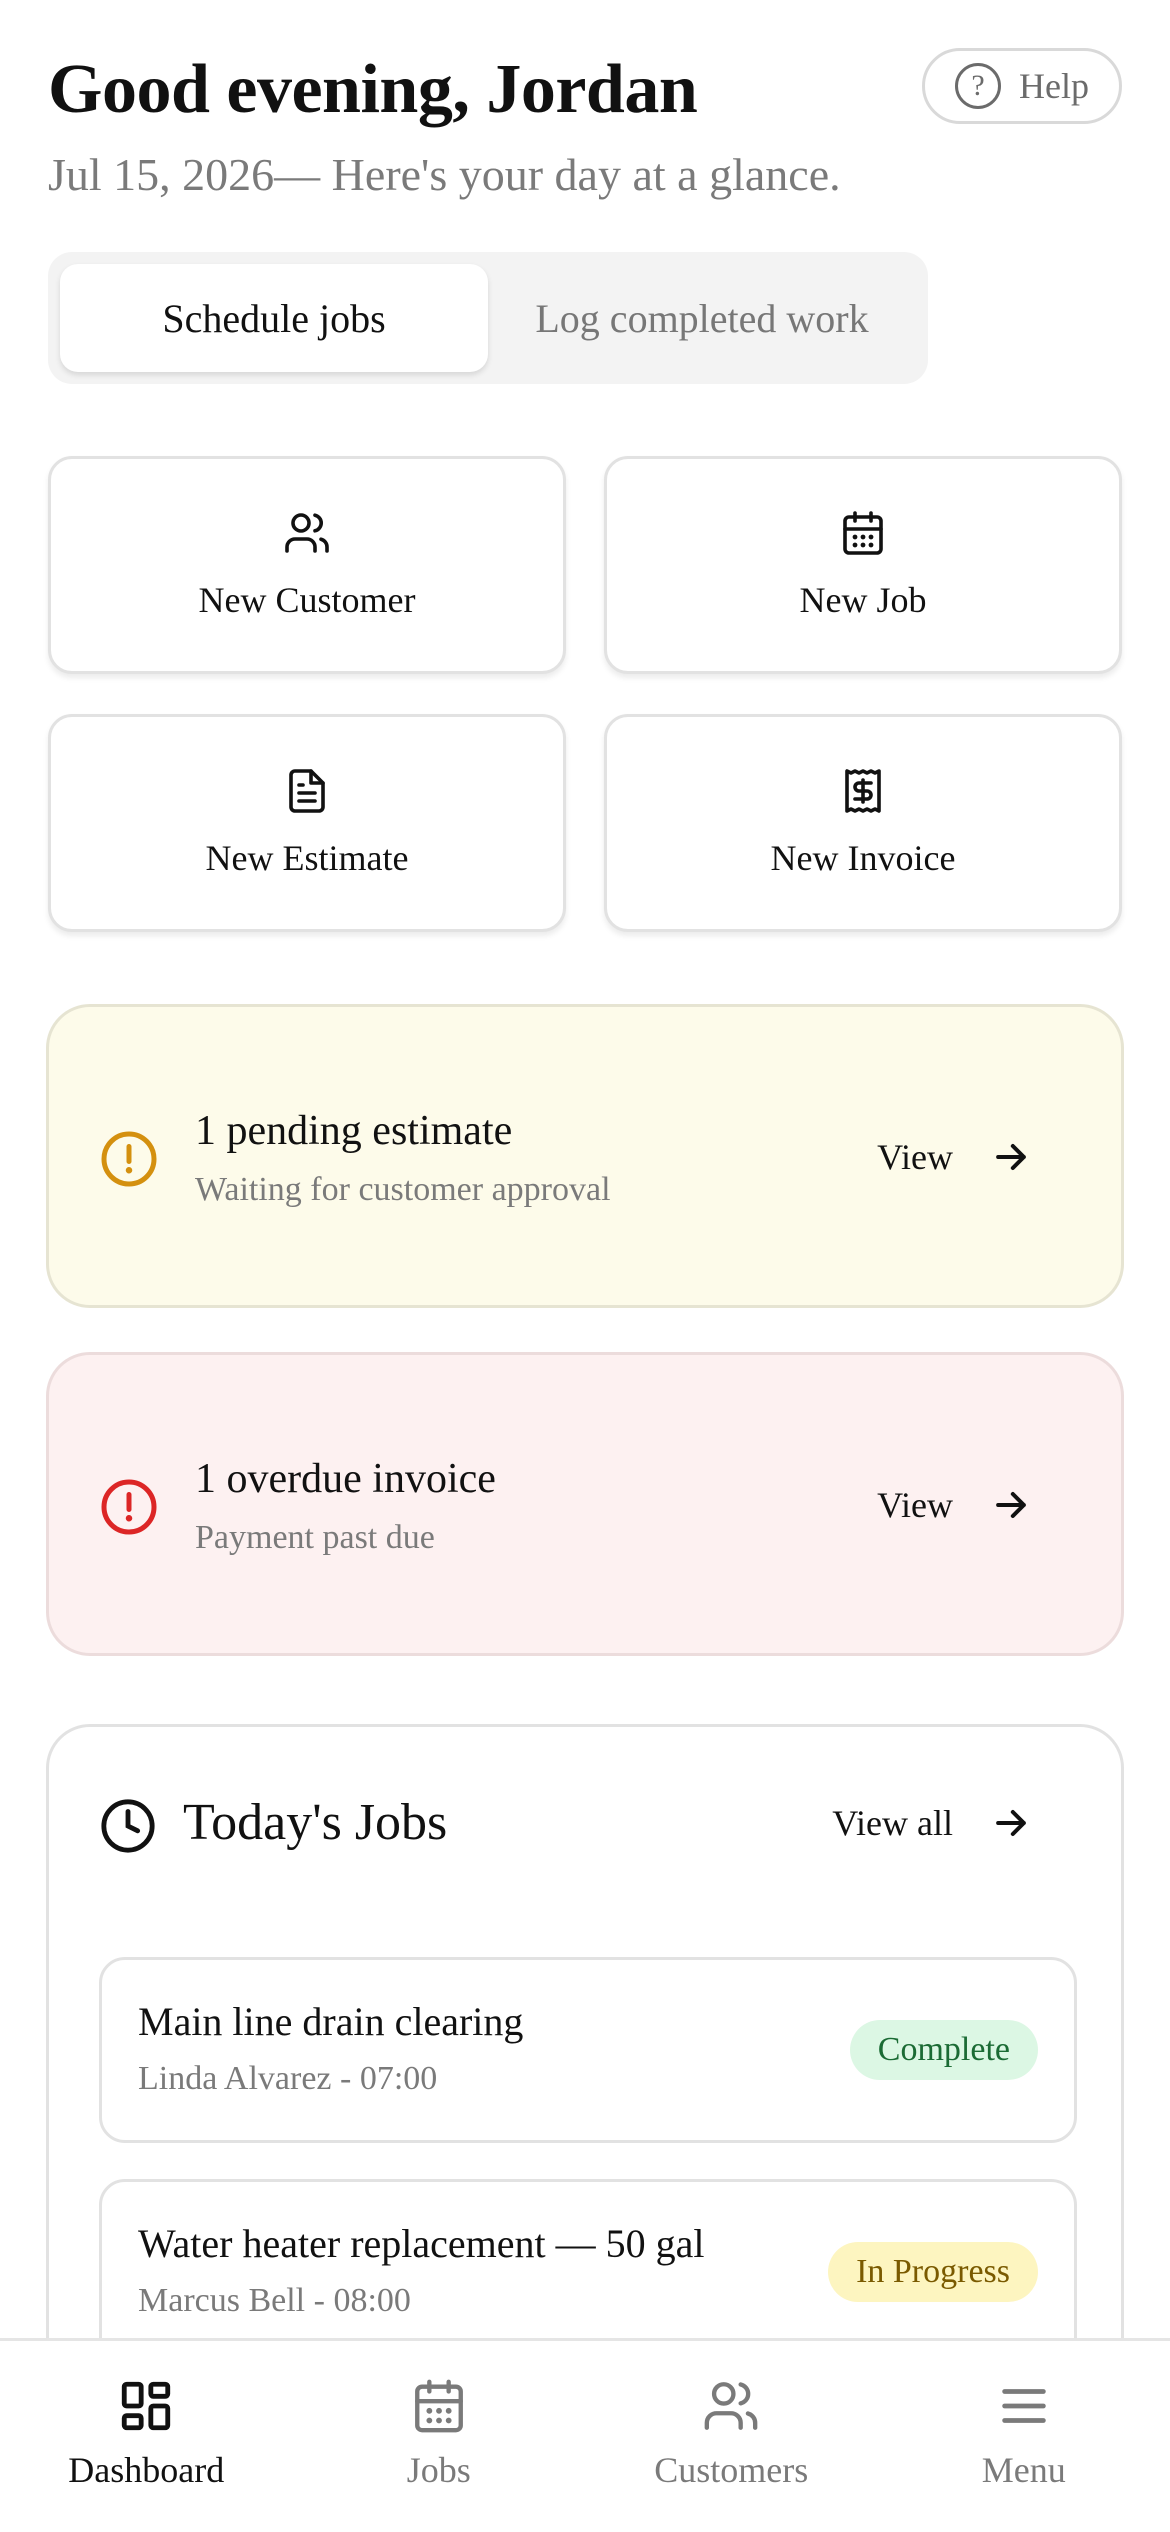 Image resolution: width=1170 pixels, height=2532 pixels. What do you see at coordinates (307, 565) in the screenshot?
I see `new-customer-button: New Customer` at bounding box center [307, 565].